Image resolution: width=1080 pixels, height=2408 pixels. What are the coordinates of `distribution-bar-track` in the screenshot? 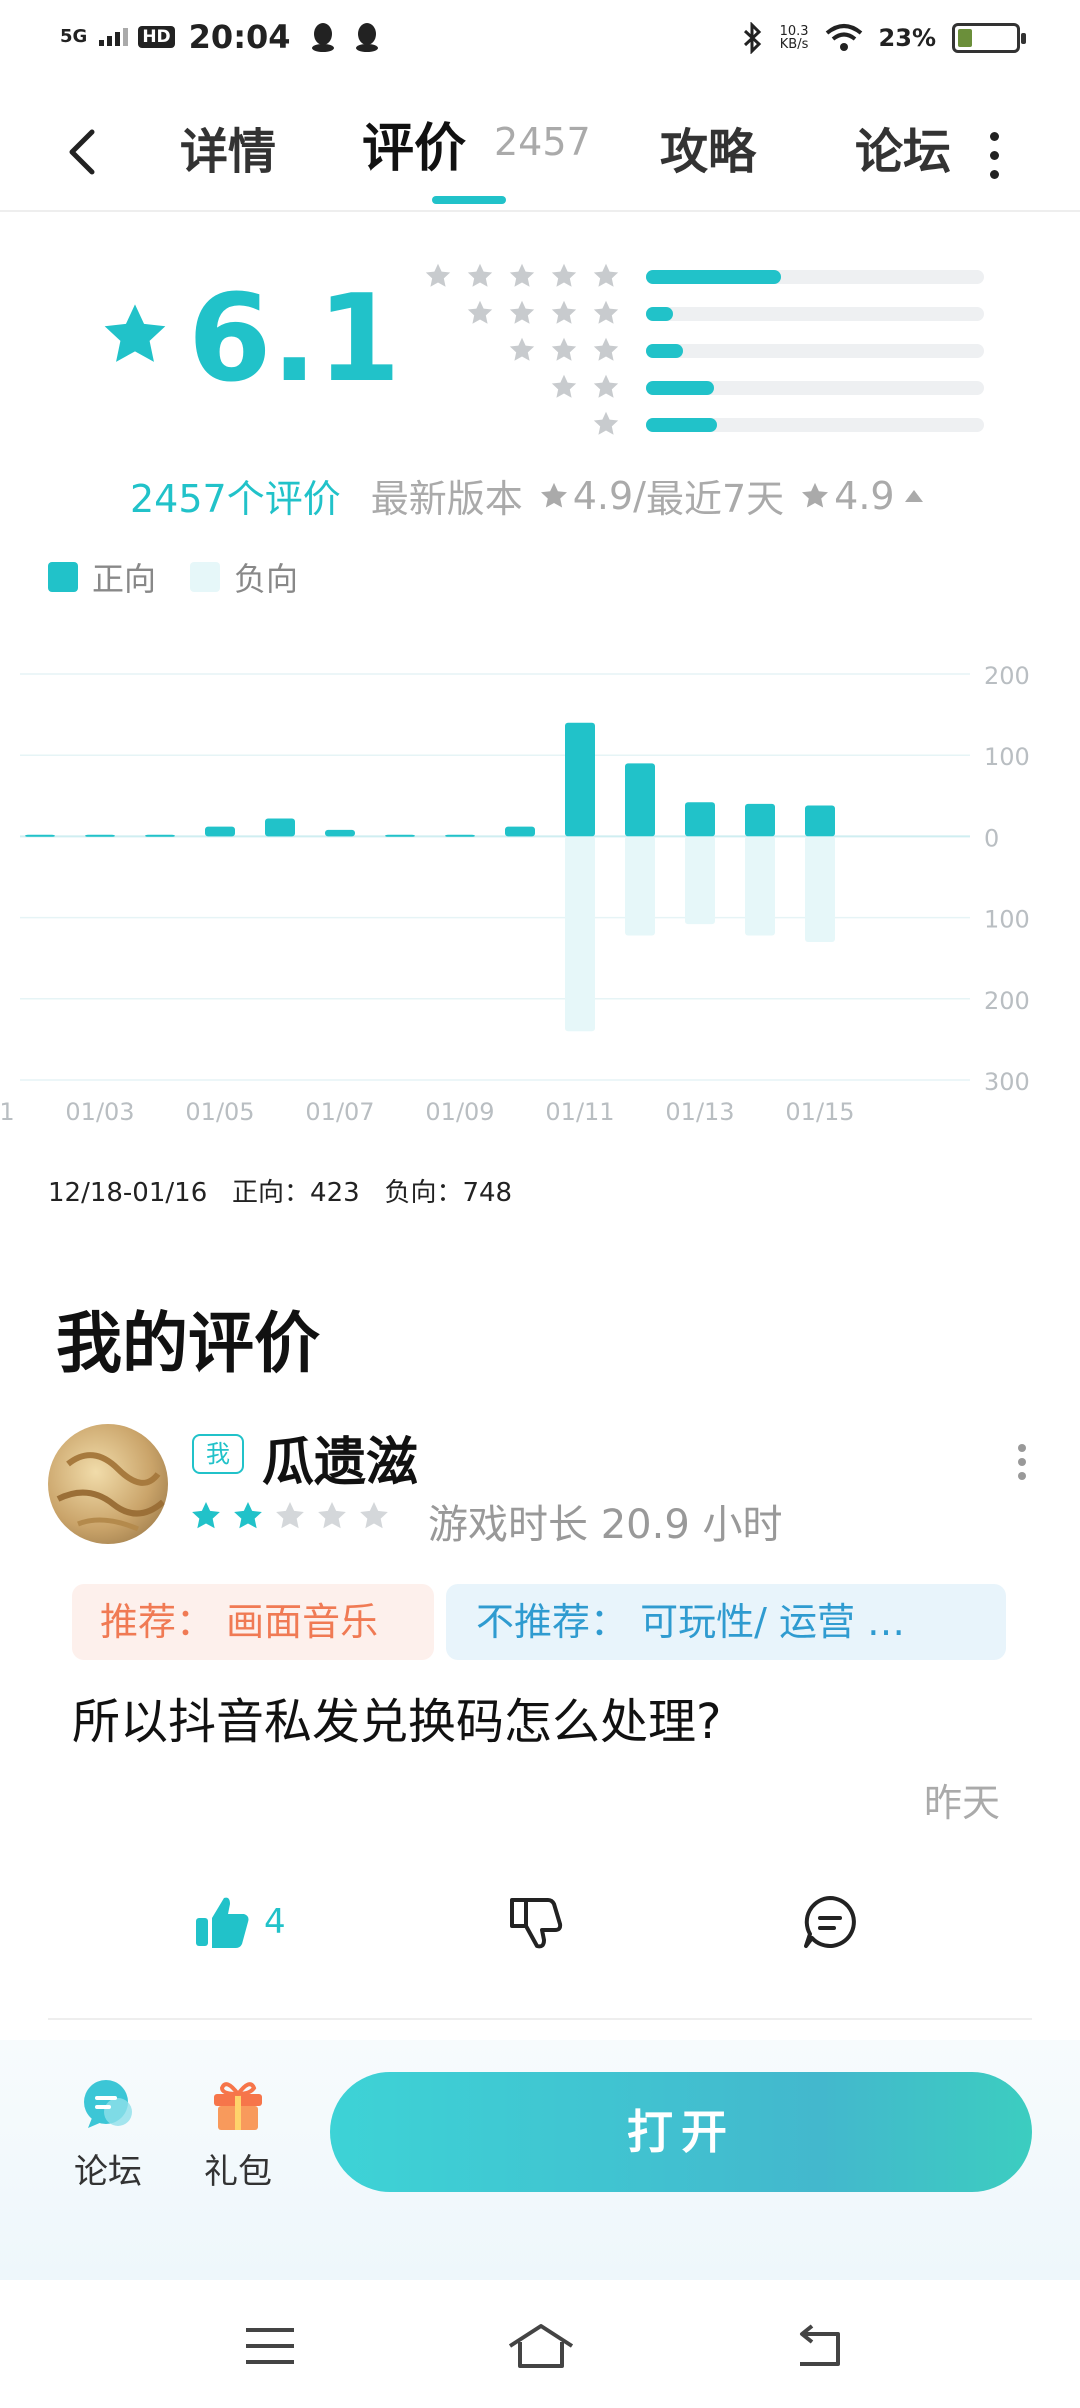 It's located at (815, 277).